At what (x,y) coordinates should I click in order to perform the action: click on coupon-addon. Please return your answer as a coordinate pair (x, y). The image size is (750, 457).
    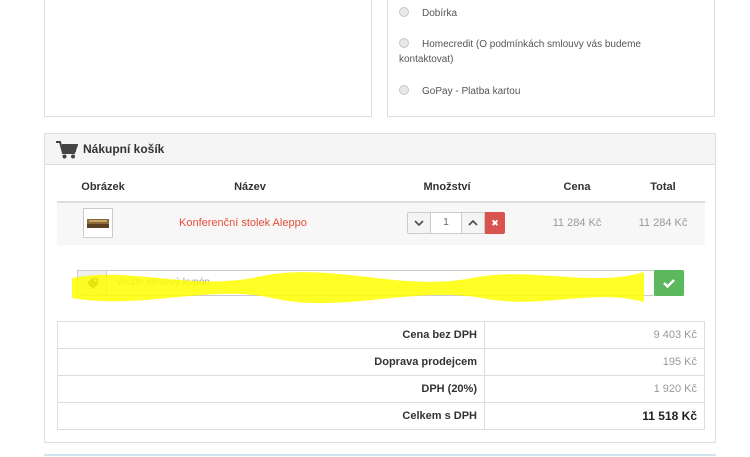
    Looking at the image, I should click on (92, 283).